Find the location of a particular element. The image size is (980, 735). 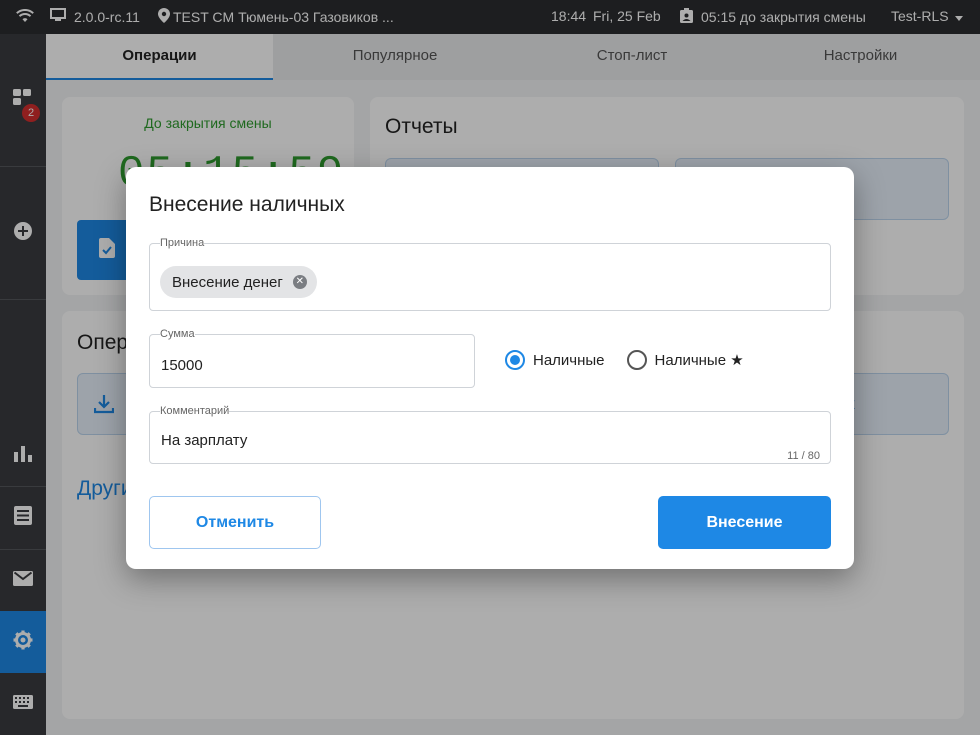

reason-chip: Внесение денег ✕ is located at coordinates (238, 282).